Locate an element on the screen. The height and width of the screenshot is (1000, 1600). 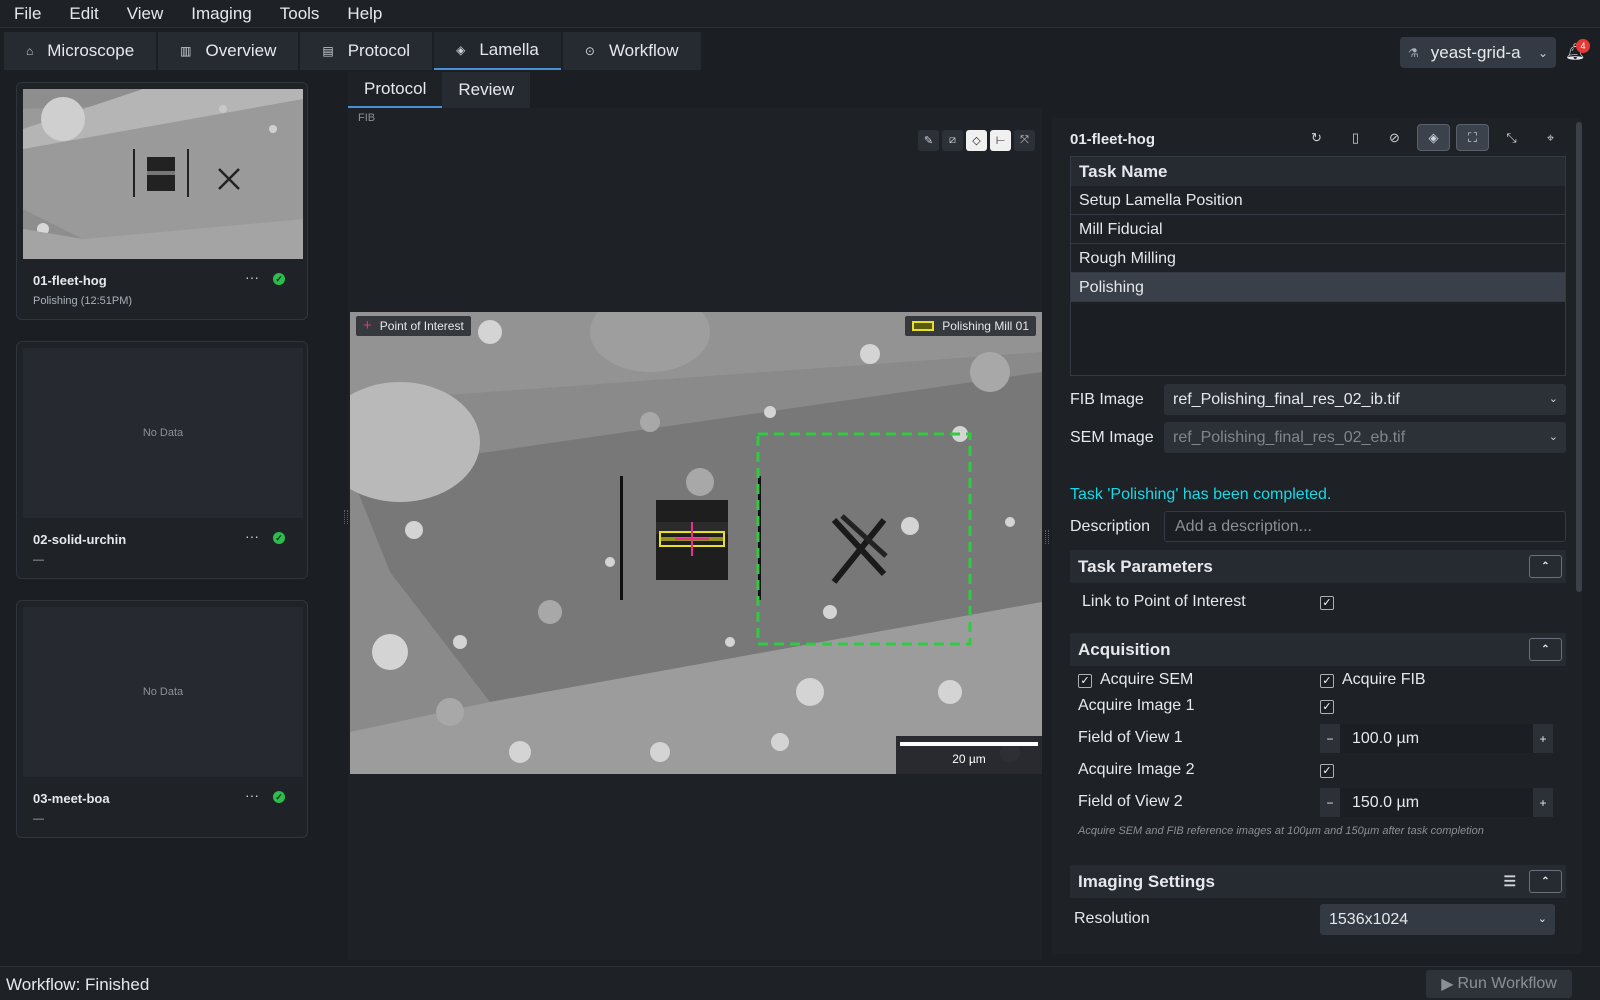
tab-lamella: ◈ Lamella is located at coordinates (497, 51).